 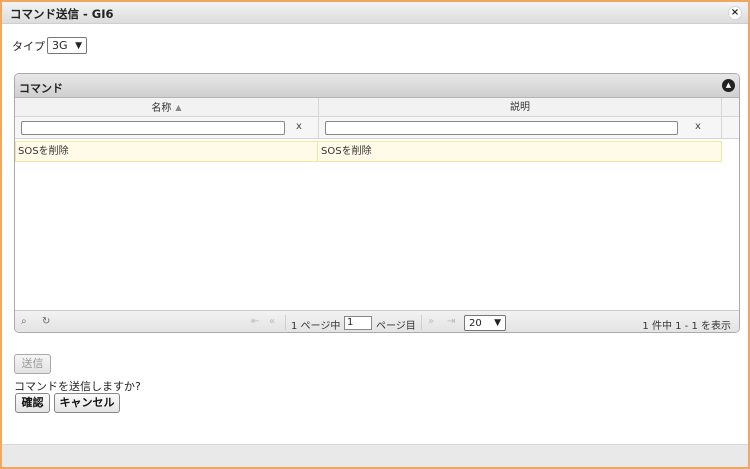 What do you see at coordinates (485, 323) in the screenshot?
I see `rows-per-page-select: 20 ▼` at bounding box center [485, 323].